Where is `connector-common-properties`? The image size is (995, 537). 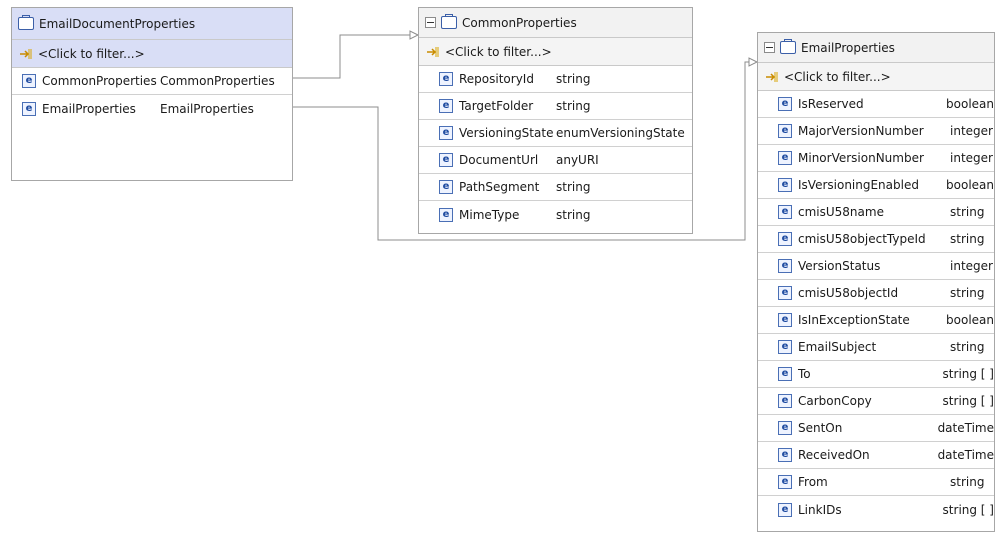 connector-common-properties is located at coordinates (352, 56).